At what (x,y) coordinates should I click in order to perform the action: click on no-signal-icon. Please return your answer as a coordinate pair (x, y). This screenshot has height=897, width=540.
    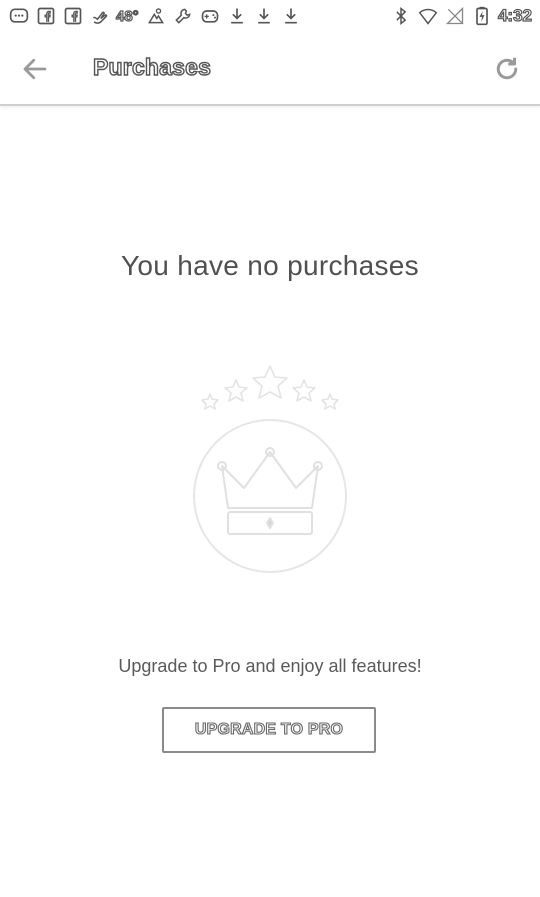
    Looking at the image, I should click on (455, 16).